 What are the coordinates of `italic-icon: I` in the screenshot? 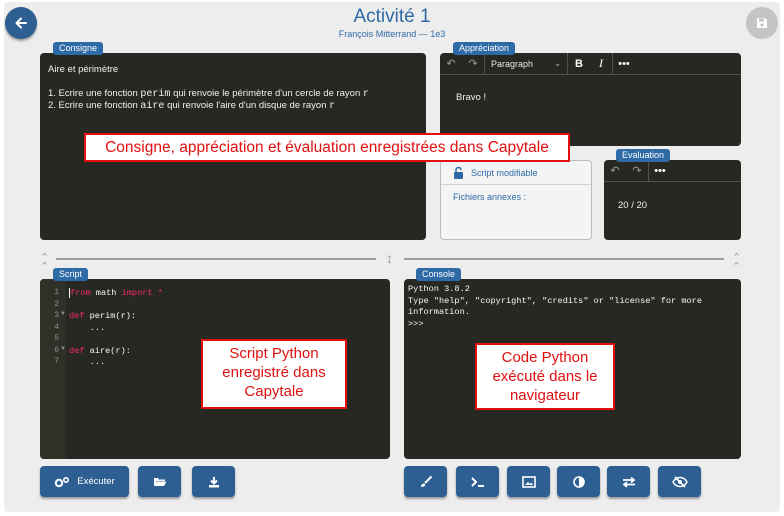 It's located at (601, 63).